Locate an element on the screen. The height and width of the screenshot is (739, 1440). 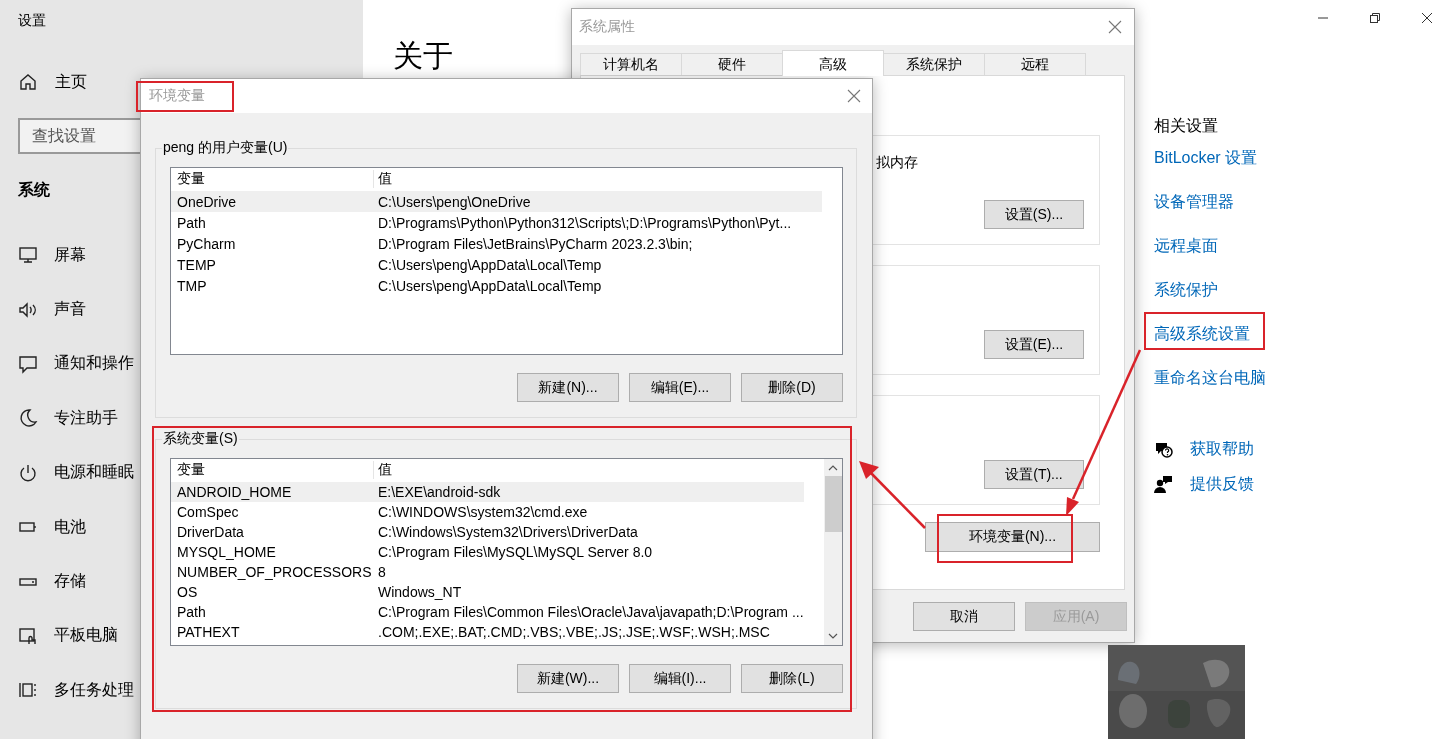
link: BitLocker 设置 is located at coordinates (1206, 158).